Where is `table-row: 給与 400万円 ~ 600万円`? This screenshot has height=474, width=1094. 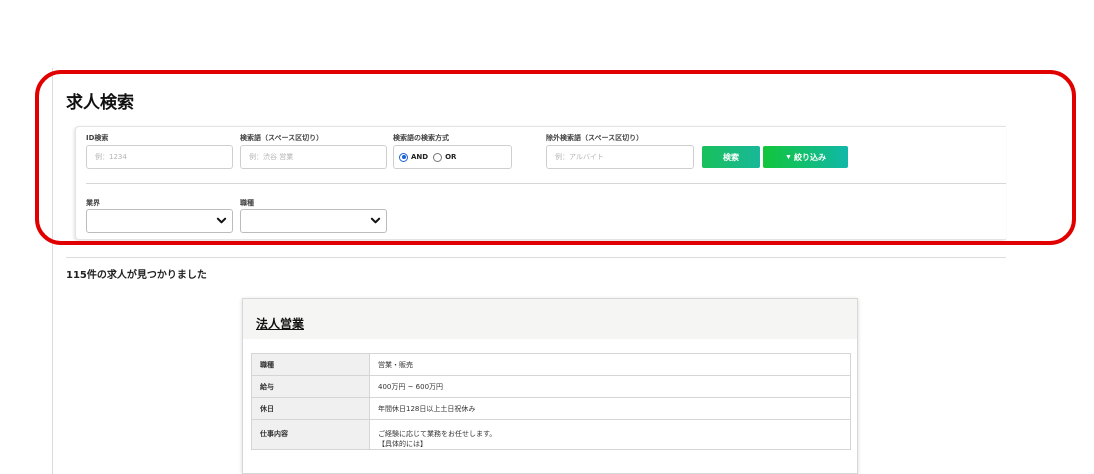
table-row: 給与 400万円 ~ 600万円 is located at coordinates (551, 386).